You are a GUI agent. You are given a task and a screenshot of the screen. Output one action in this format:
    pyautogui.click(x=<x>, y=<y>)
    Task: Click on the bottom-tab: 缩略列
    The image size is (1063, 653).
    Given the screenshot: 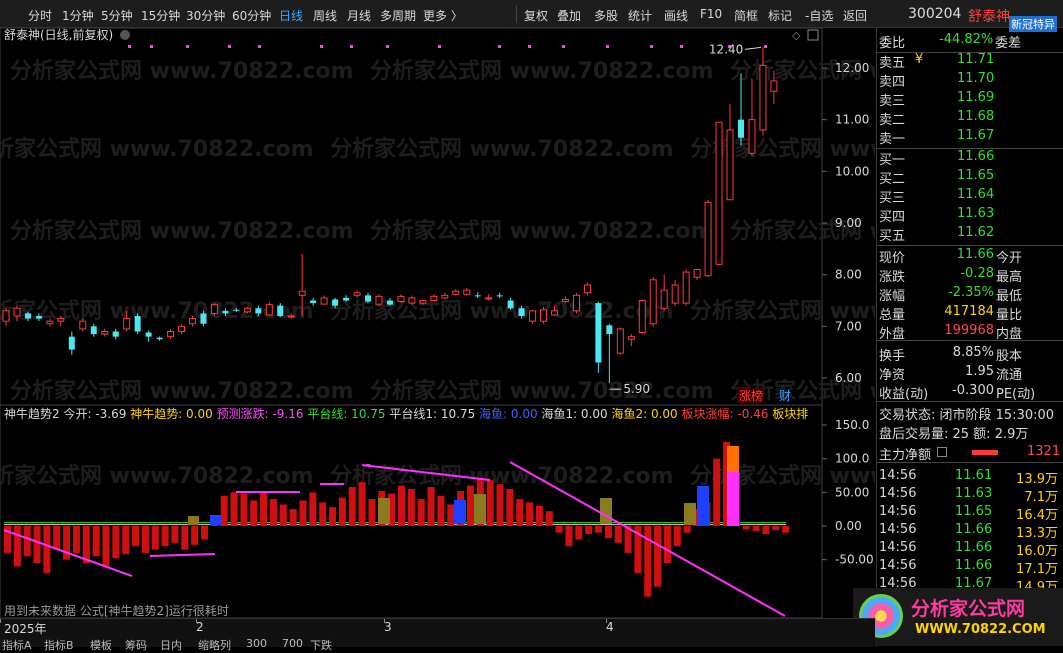 What is the action you would take?
    pyautogui.click(x=214, y=645)
    